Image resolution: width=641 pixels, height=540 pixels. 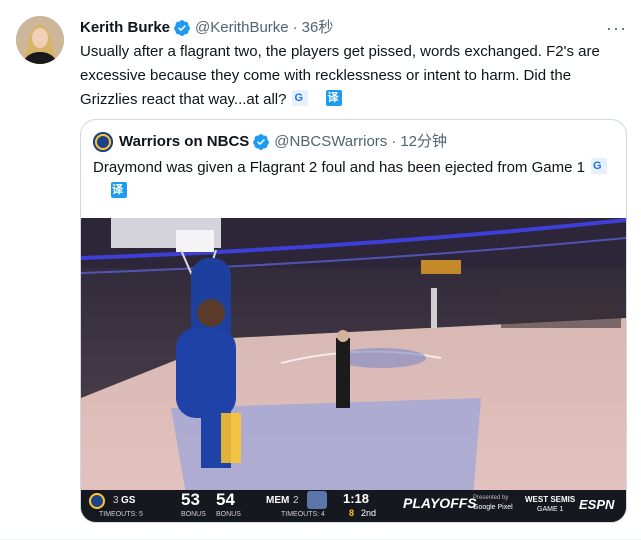 I want to click on shot-clock: 8, so click(x=352, y=513).